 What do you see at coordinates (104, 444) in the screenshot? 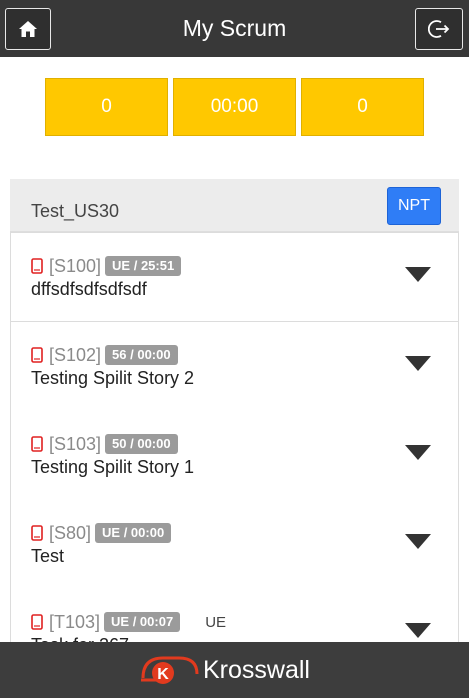
I see `story-meta: [S103] 50 / 00:00` at bounding box center [104, 444].